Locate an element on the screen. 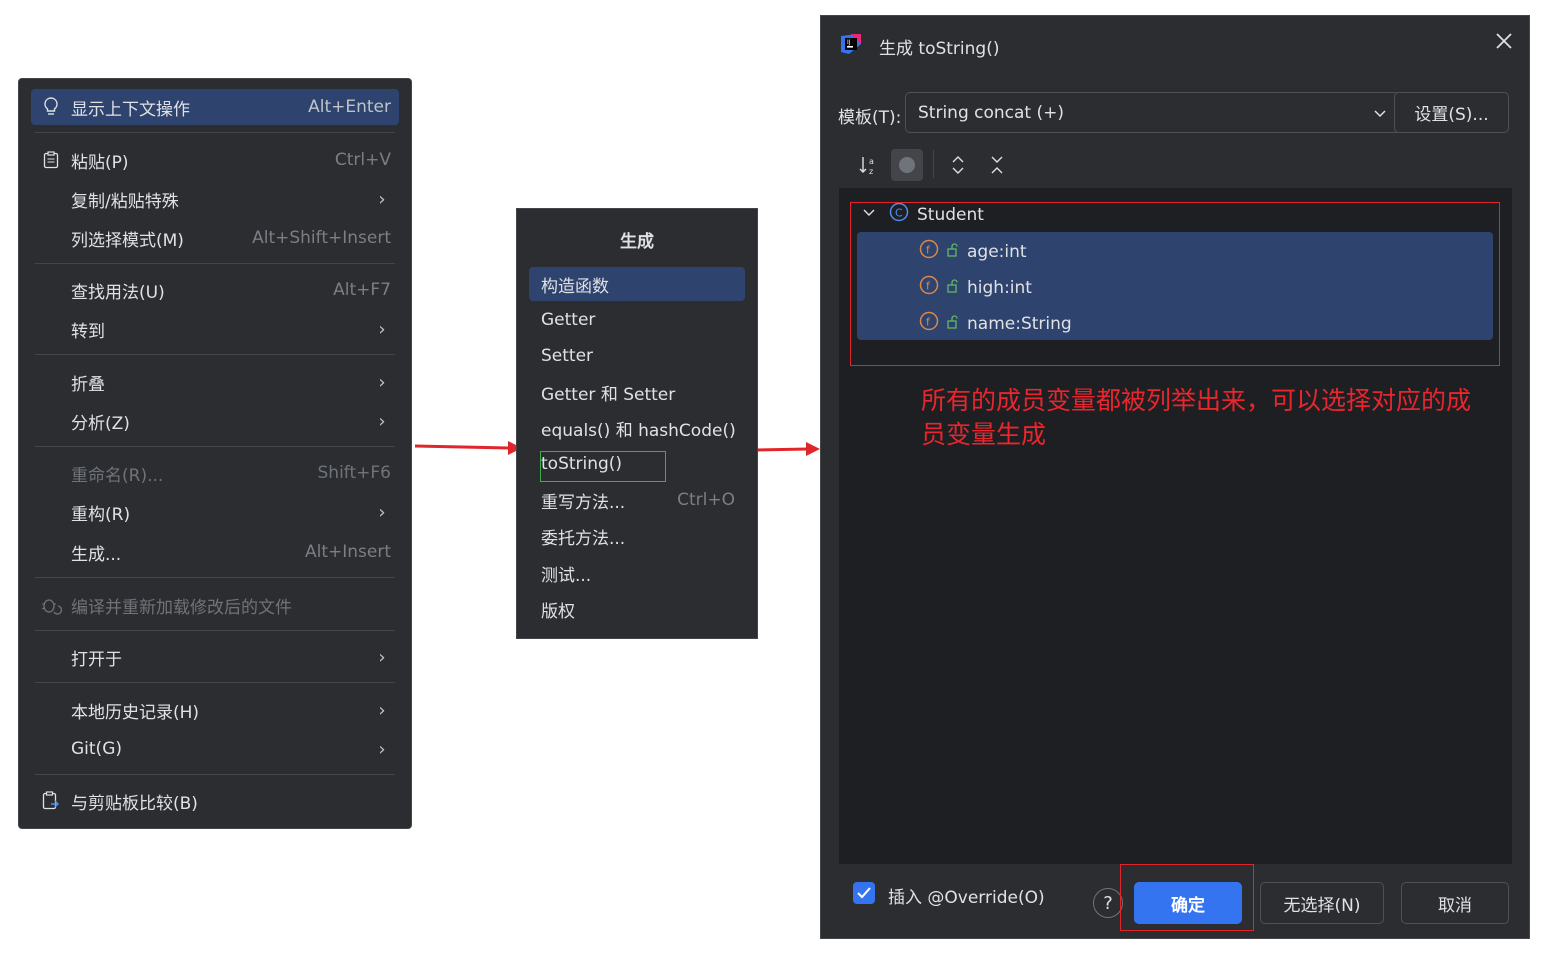 Image resolution: width=1553 pixels, height=967 pixels. gen-item-setter: Setter is located at coordinates (637, 356).